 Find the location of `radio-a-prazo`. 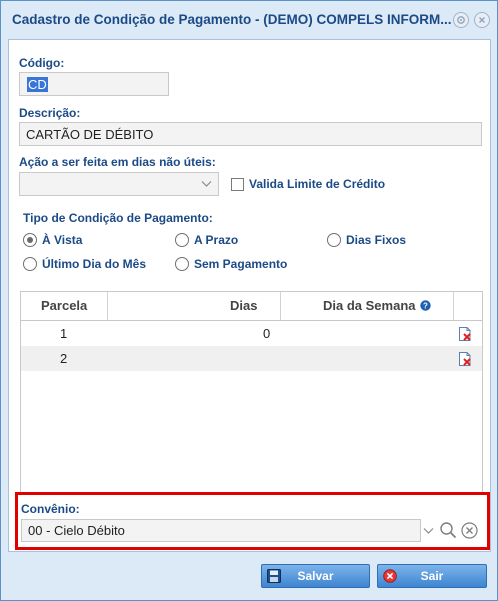

radio-a-prazo is located at coordinates (182, 240).